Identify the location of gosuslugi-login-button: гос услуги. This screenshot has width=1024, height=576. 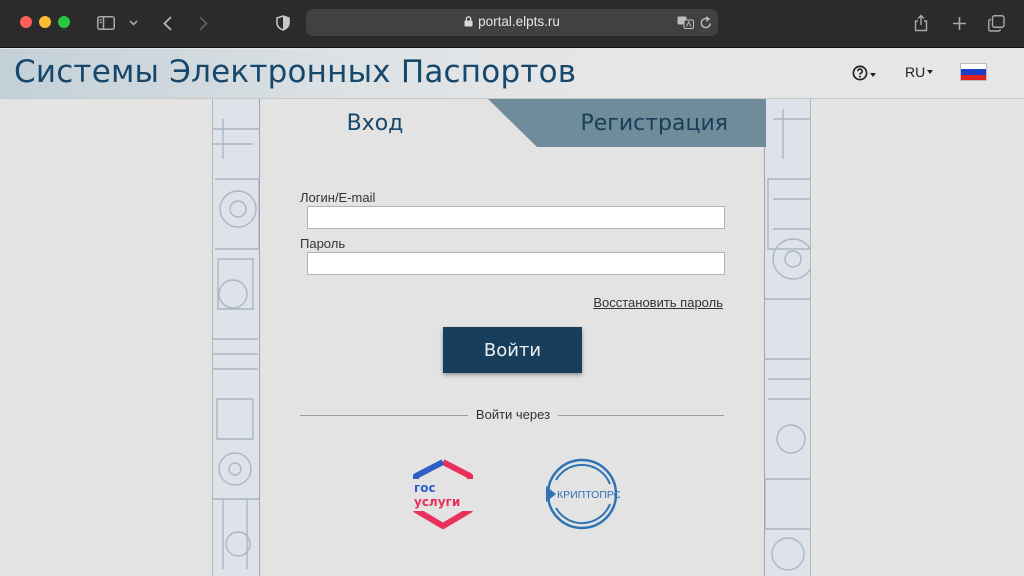
(444, 494).